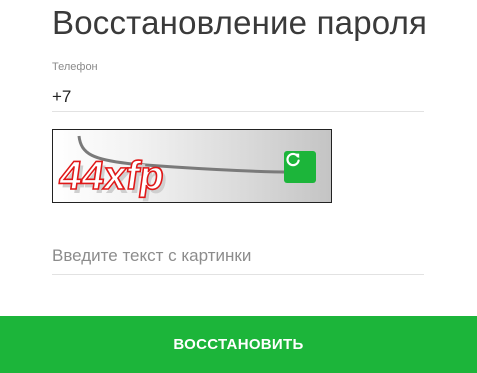  What do you see at coordinates (240, 22) in the screenshot?
I see `page-title: Восстановление пароля` at bounding box center [240, 22].